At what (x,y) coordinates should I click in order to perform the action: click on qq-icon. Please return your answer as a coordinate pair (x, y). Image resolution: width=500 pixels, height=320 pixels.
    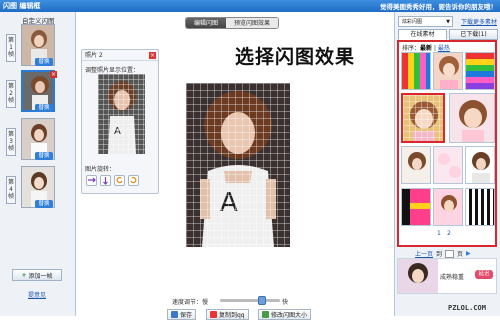
    Looking at the image, I should click on (213, 314).